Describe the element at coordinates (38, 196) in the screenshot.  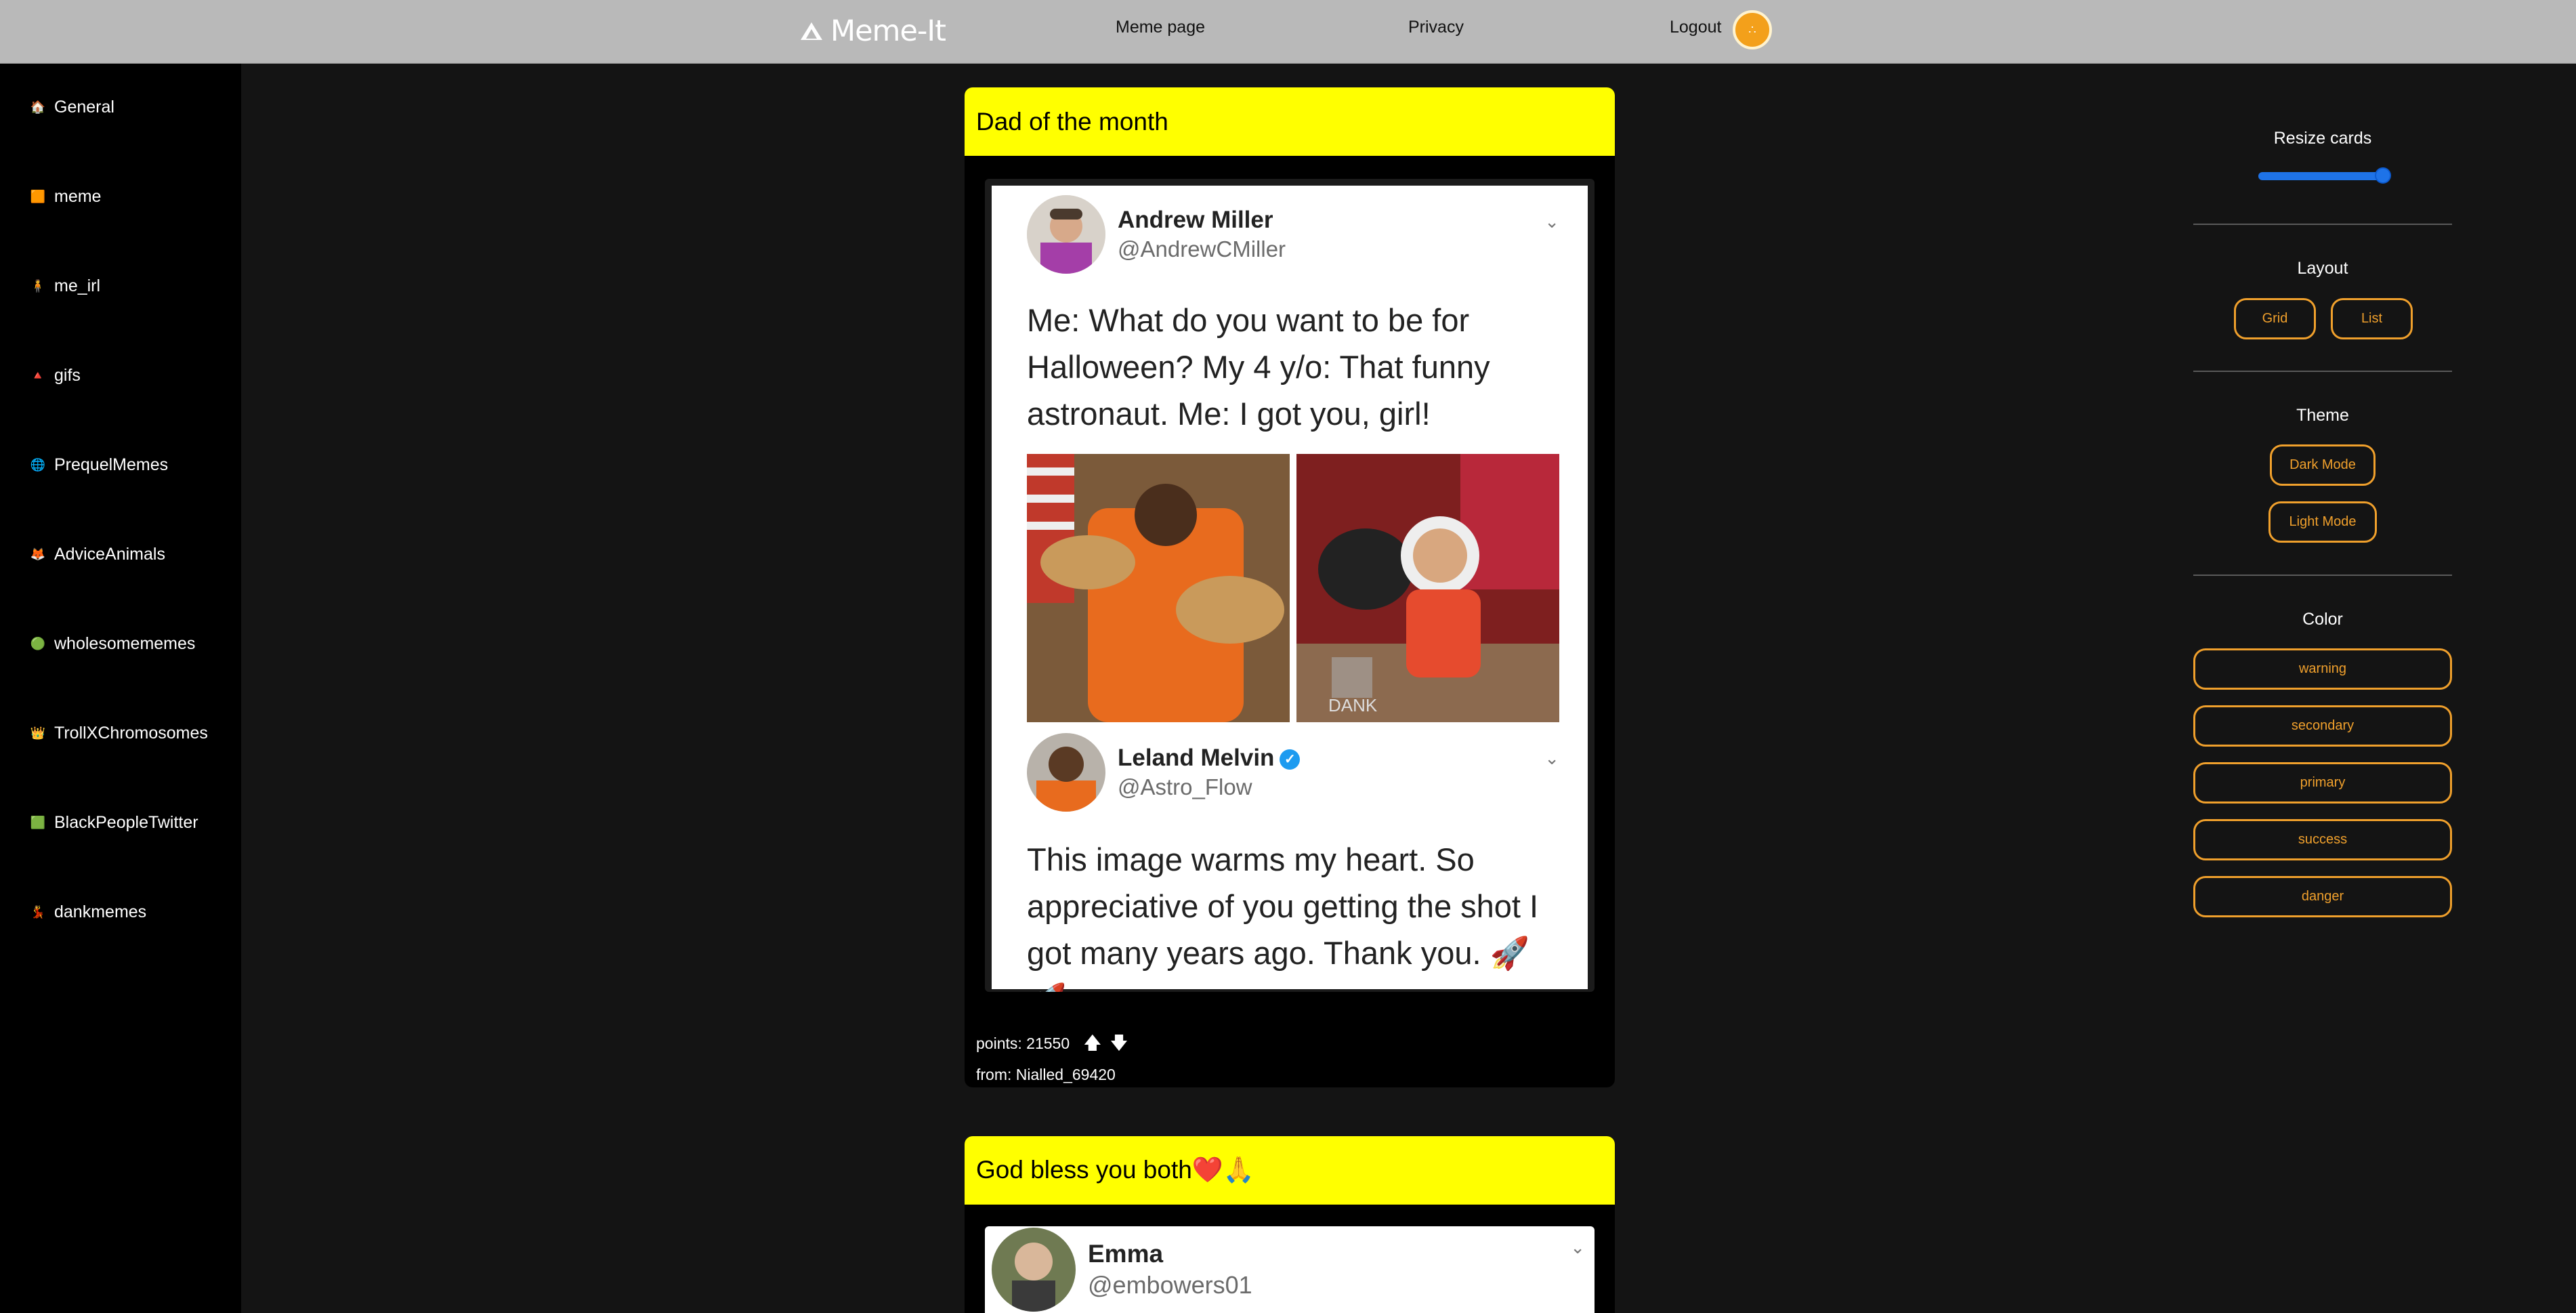
I see `meme-icon: 🟧` at that location.